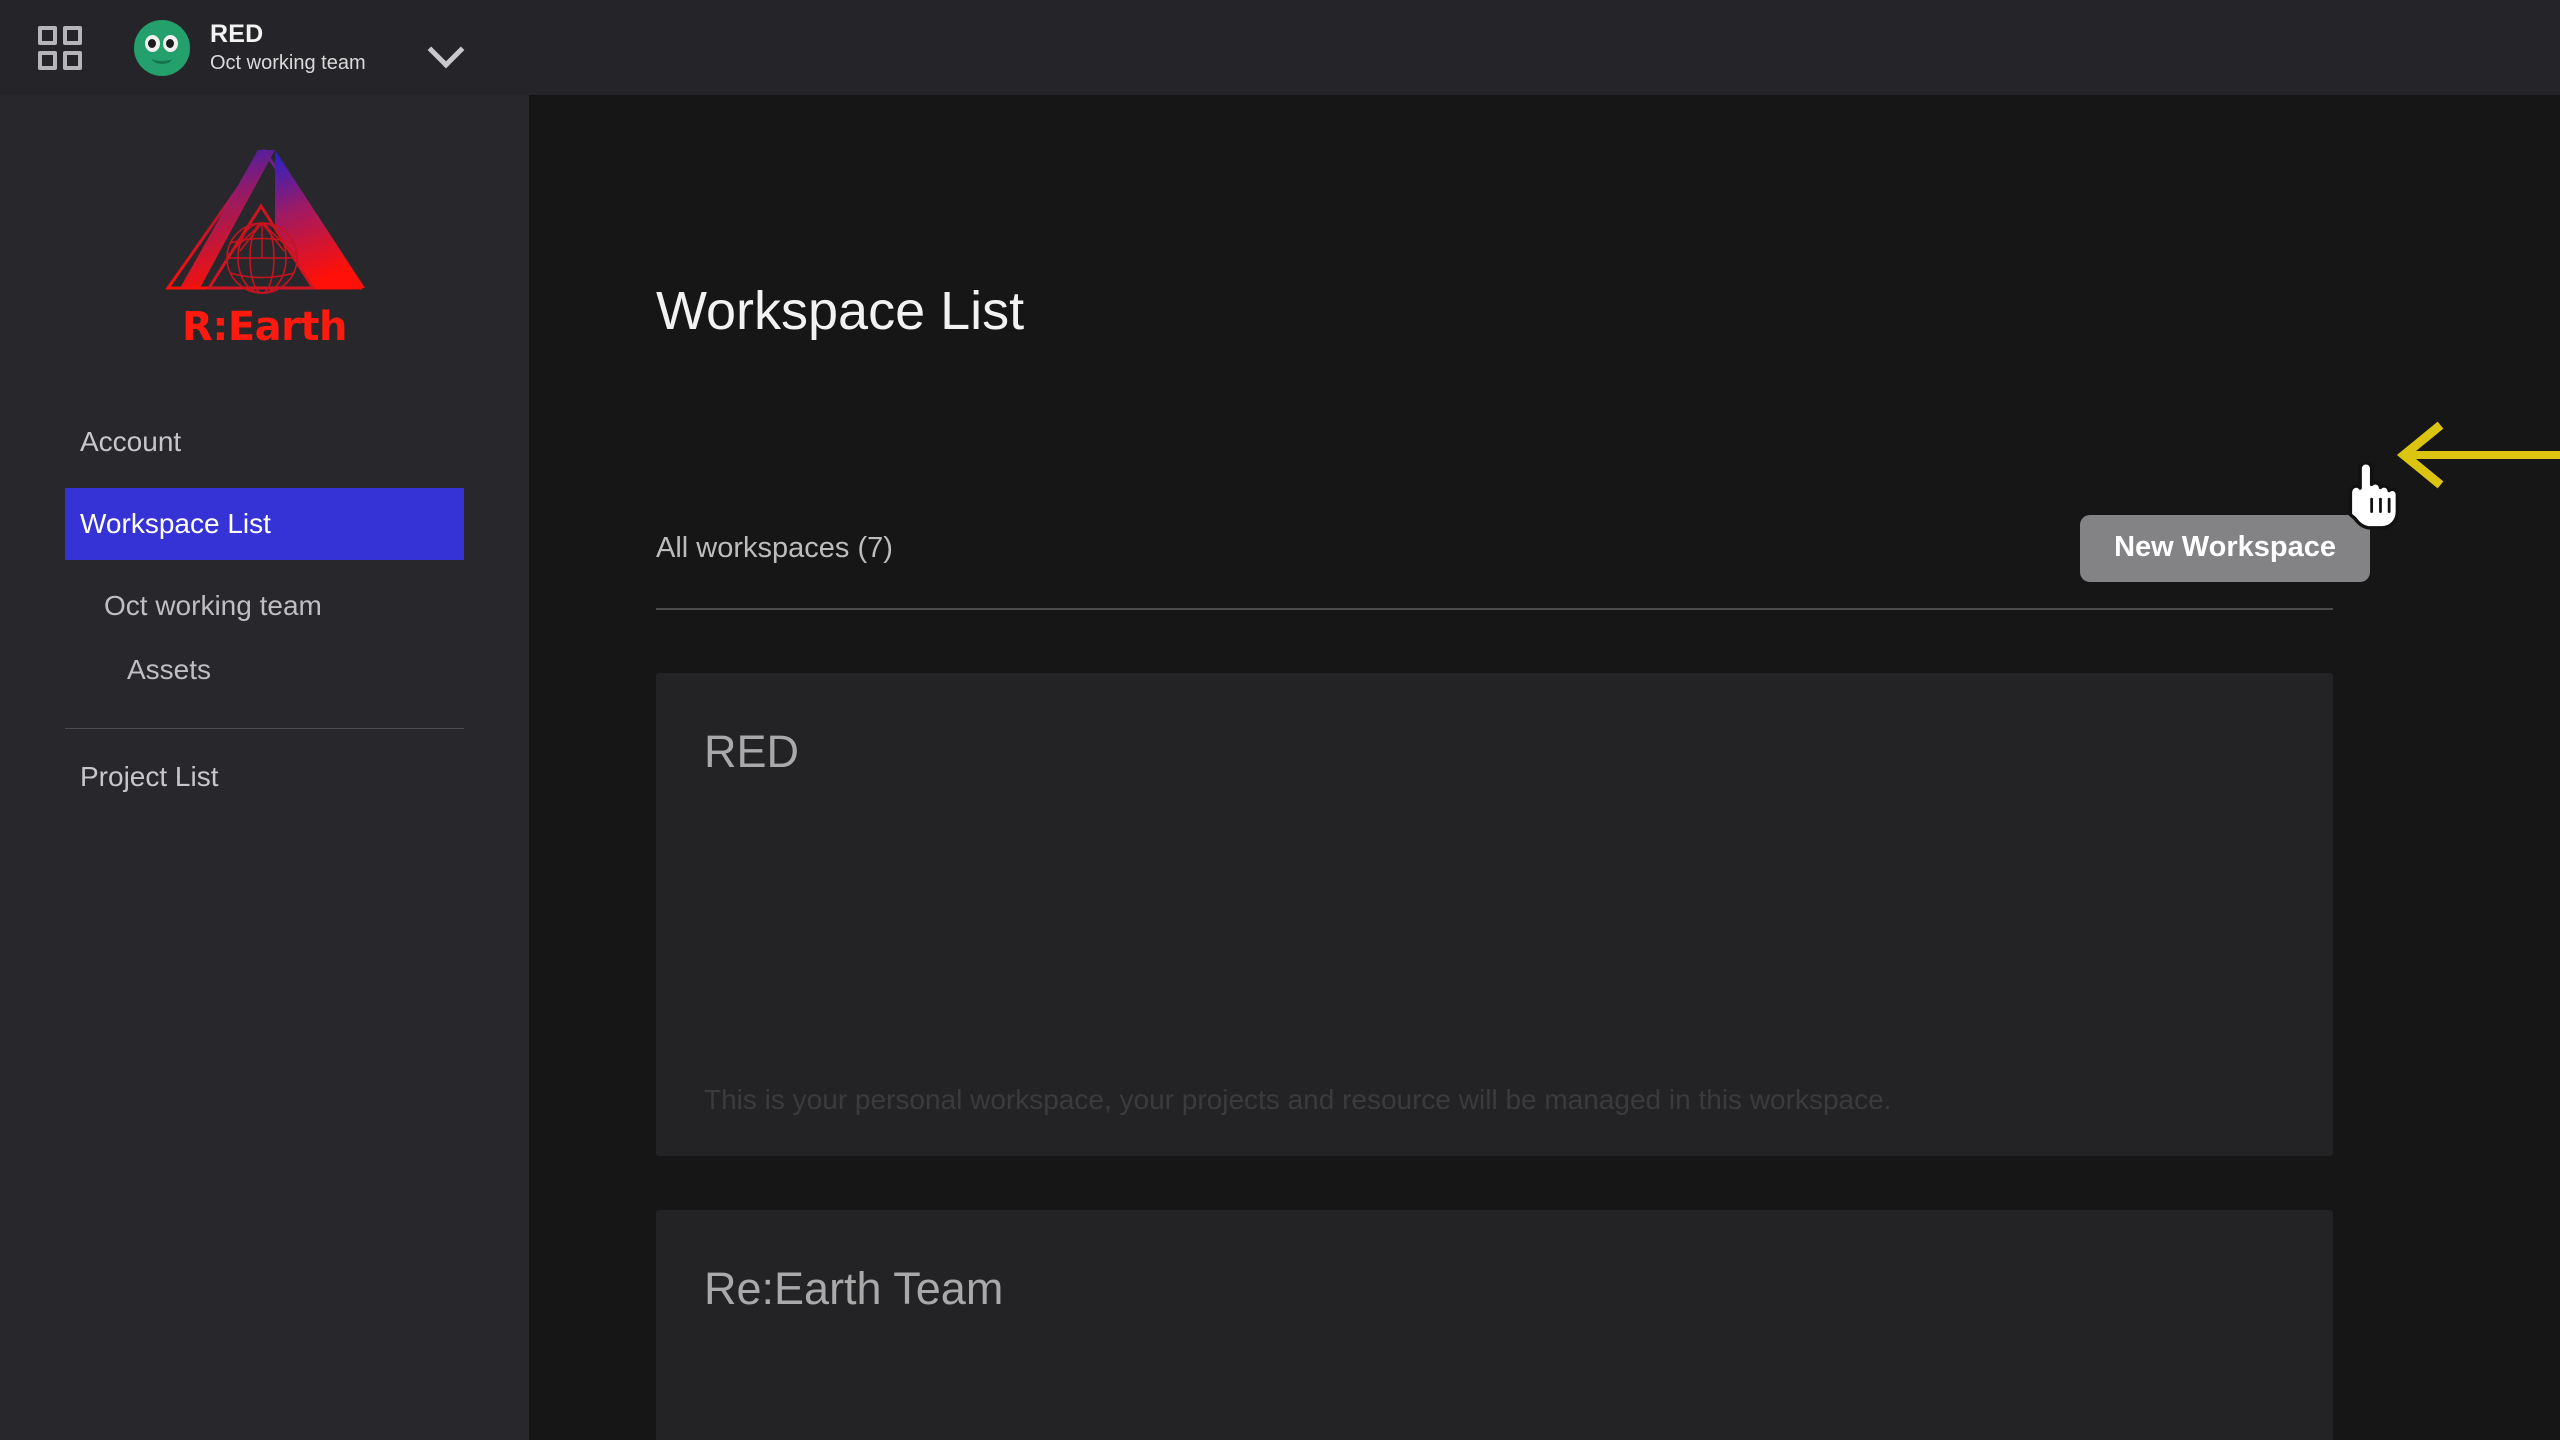  I want to click on reearth-triangle-globe-logo, so click(265, 221).